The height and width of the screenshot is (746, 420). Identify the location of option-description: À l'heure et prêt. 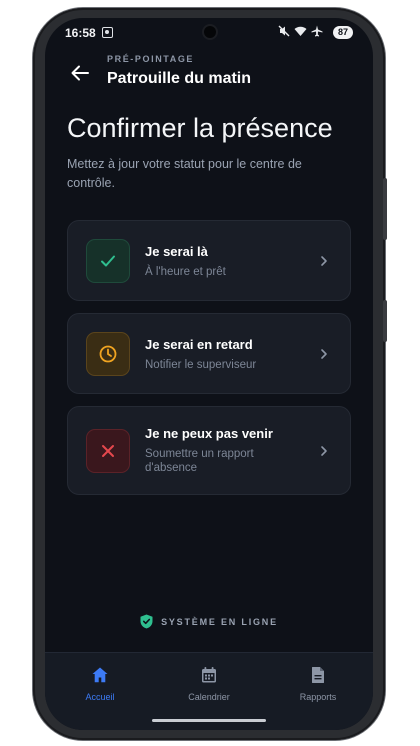
(185, 272).